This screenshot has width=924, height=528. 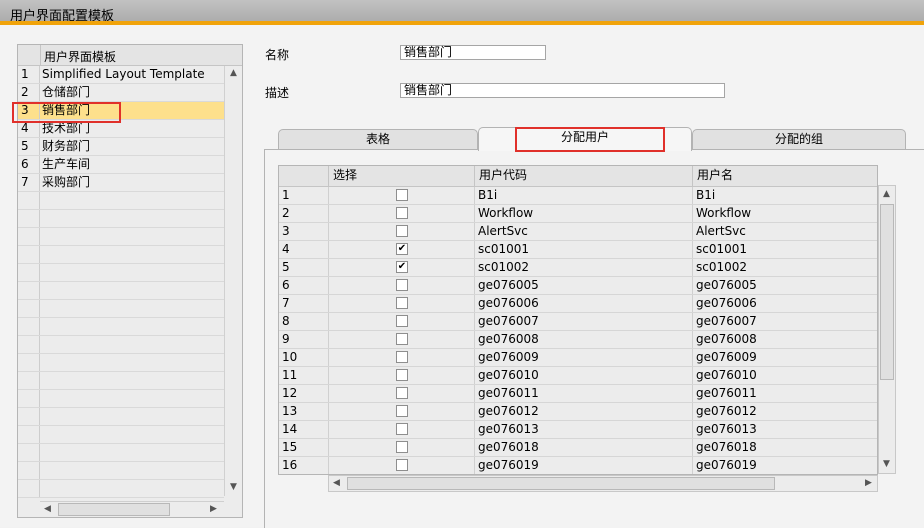 What do you see at coordinates (785, 176) in the screenshot?
I see `col-header-user-name: 用户名` at bounding box center [785, 176].